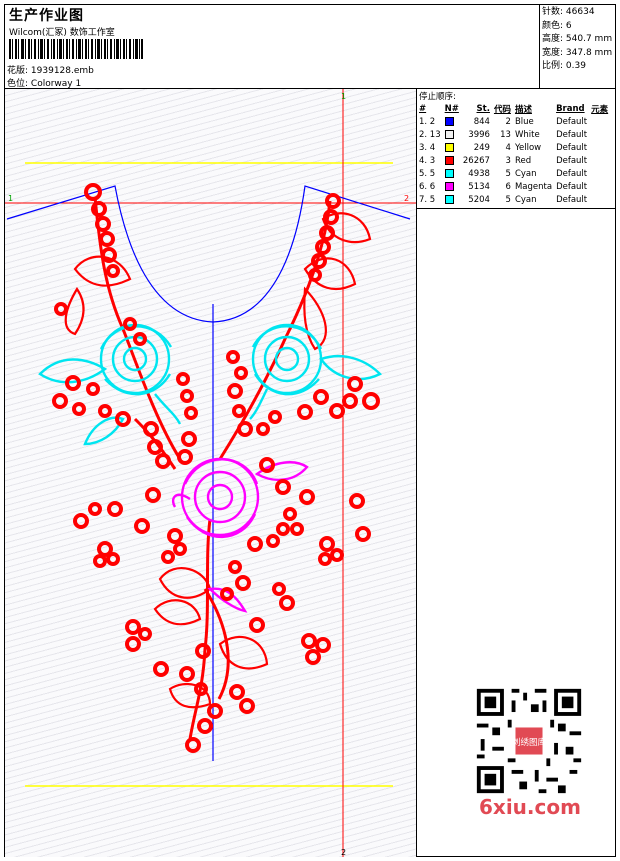  Describe the element at coordinates (523, 160) in the screenshot. I see `color-desc: Red` at that location.